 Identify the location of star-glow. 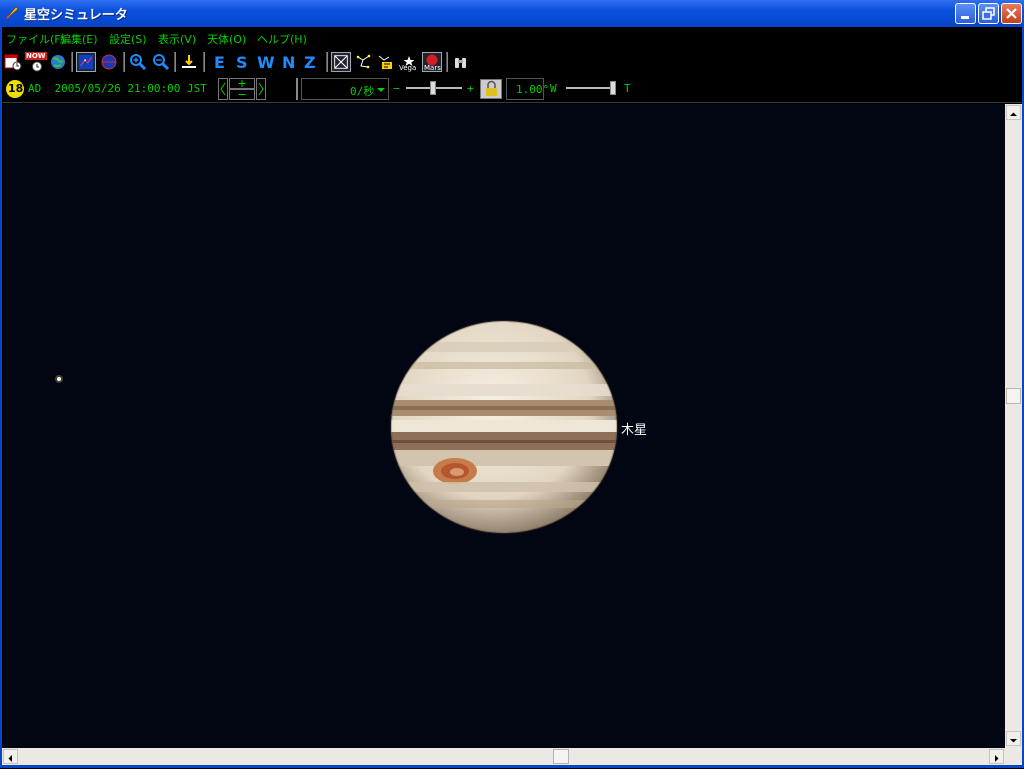
(59, 379).